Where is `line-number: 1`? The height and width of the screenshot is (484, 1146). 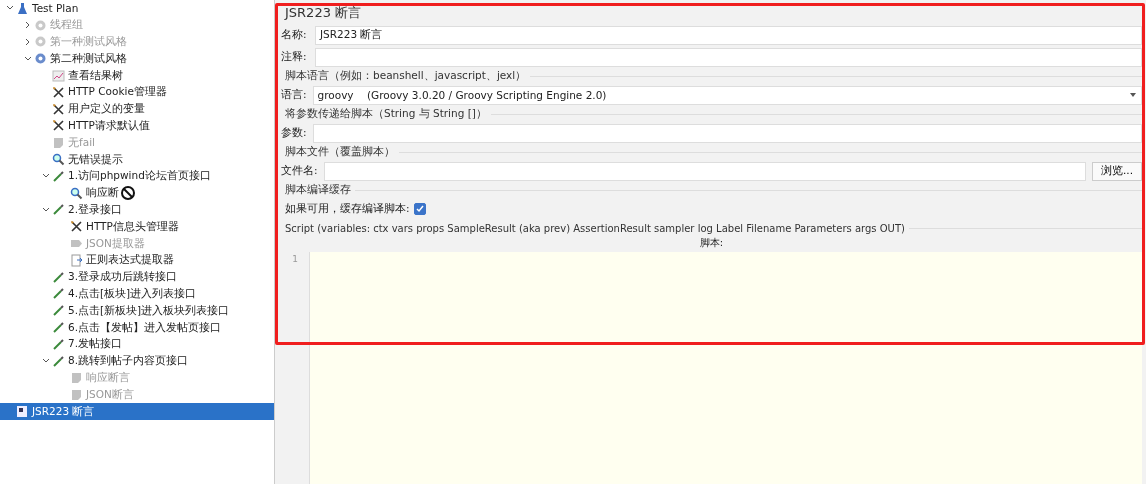 line-number: 1 is located at coordinates (295, 259).